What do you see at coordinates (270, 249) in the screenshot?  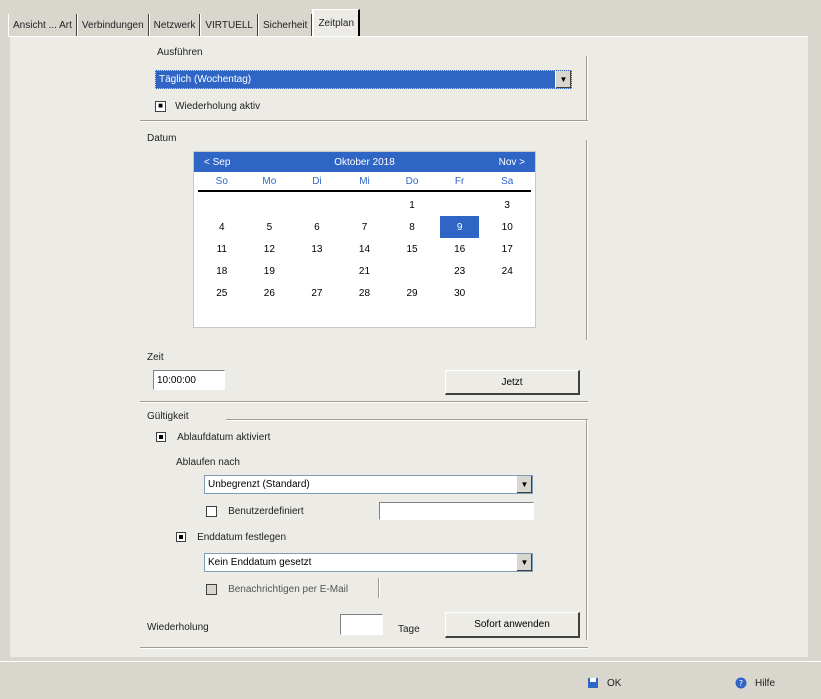 I see `calendar-day: 12` at bounding box center [270, 249].